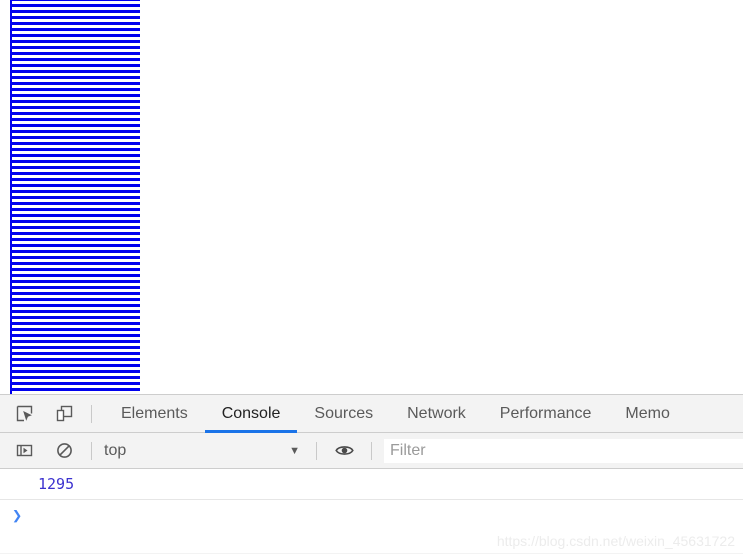 Image resolution: width=743 pixels, height=554 pixels. What do you see at coordinates (64, 414) in the screenshot?
I see `device-toolbar-icon` at bounding box center [64, 414].